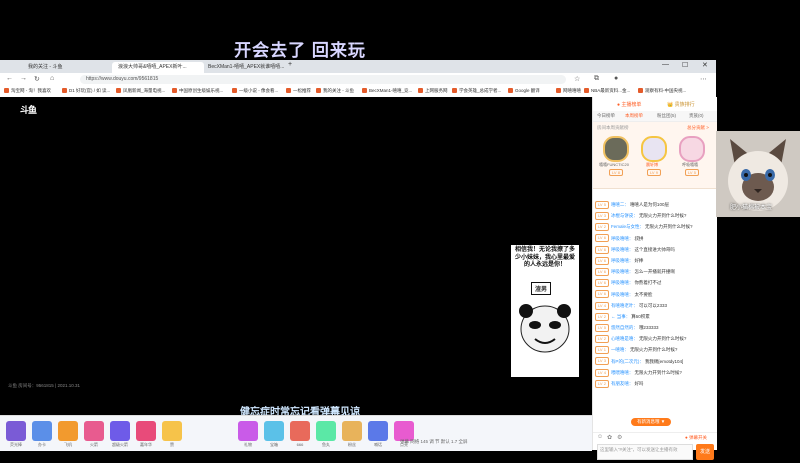  Describe the element at coordinates (9, 78) in the screenshot. I see `back-icon: ←` at that location.